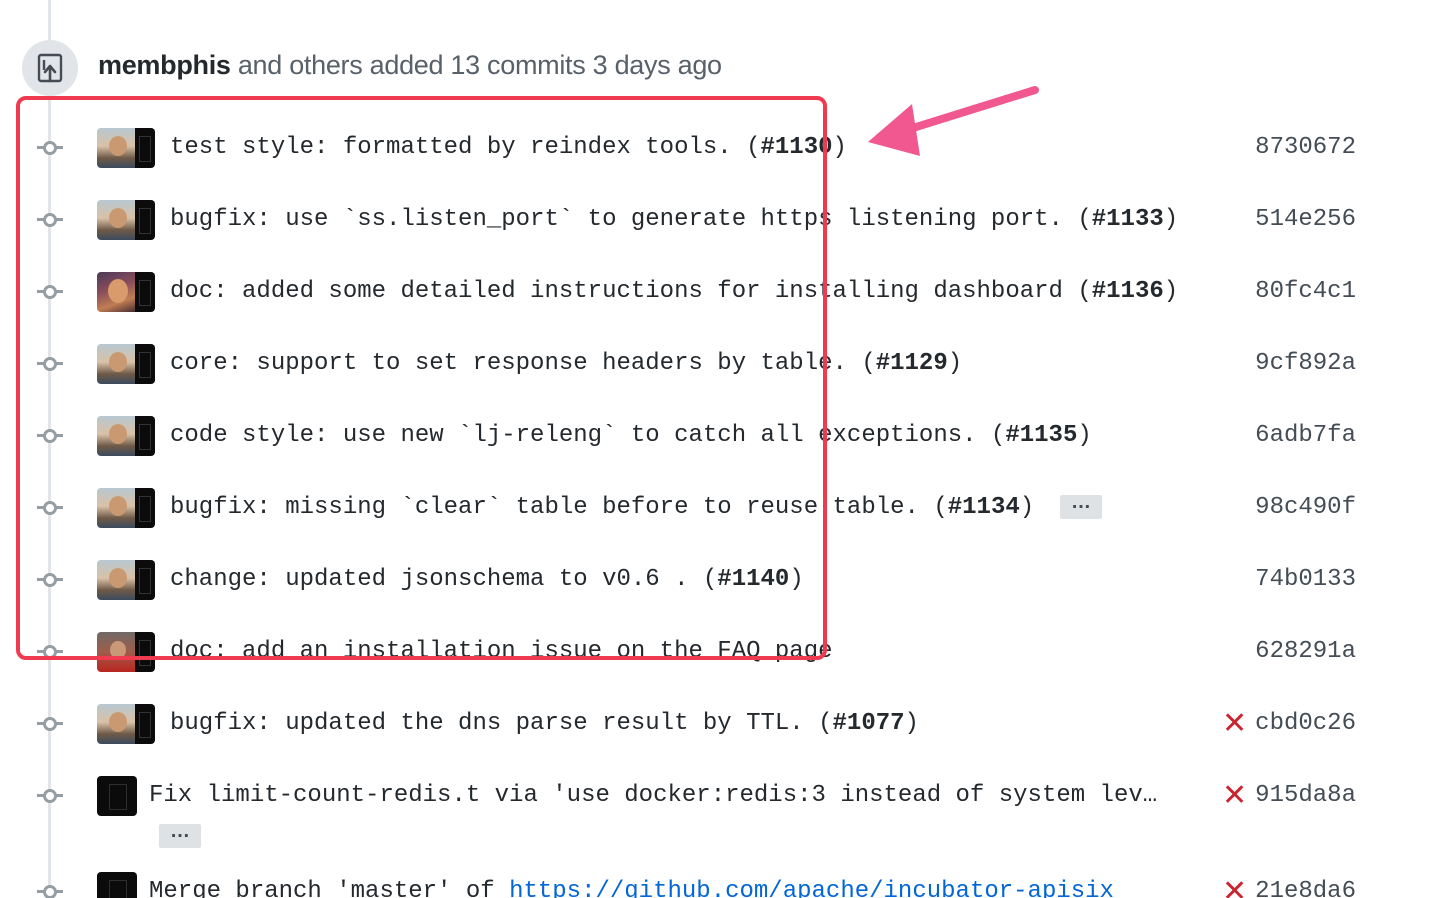 The width and height of the screenshot is (1440, 898). I want to click on commit-sha: 514e256, so click(1305, 220).